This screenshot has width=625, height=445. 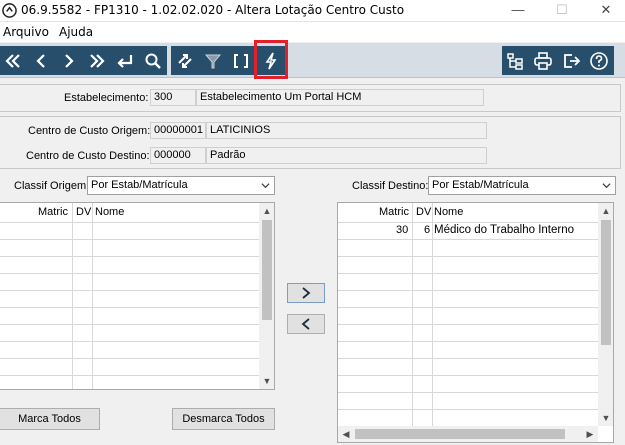 I want to click on move-left-button, so click(x=306, y=324).